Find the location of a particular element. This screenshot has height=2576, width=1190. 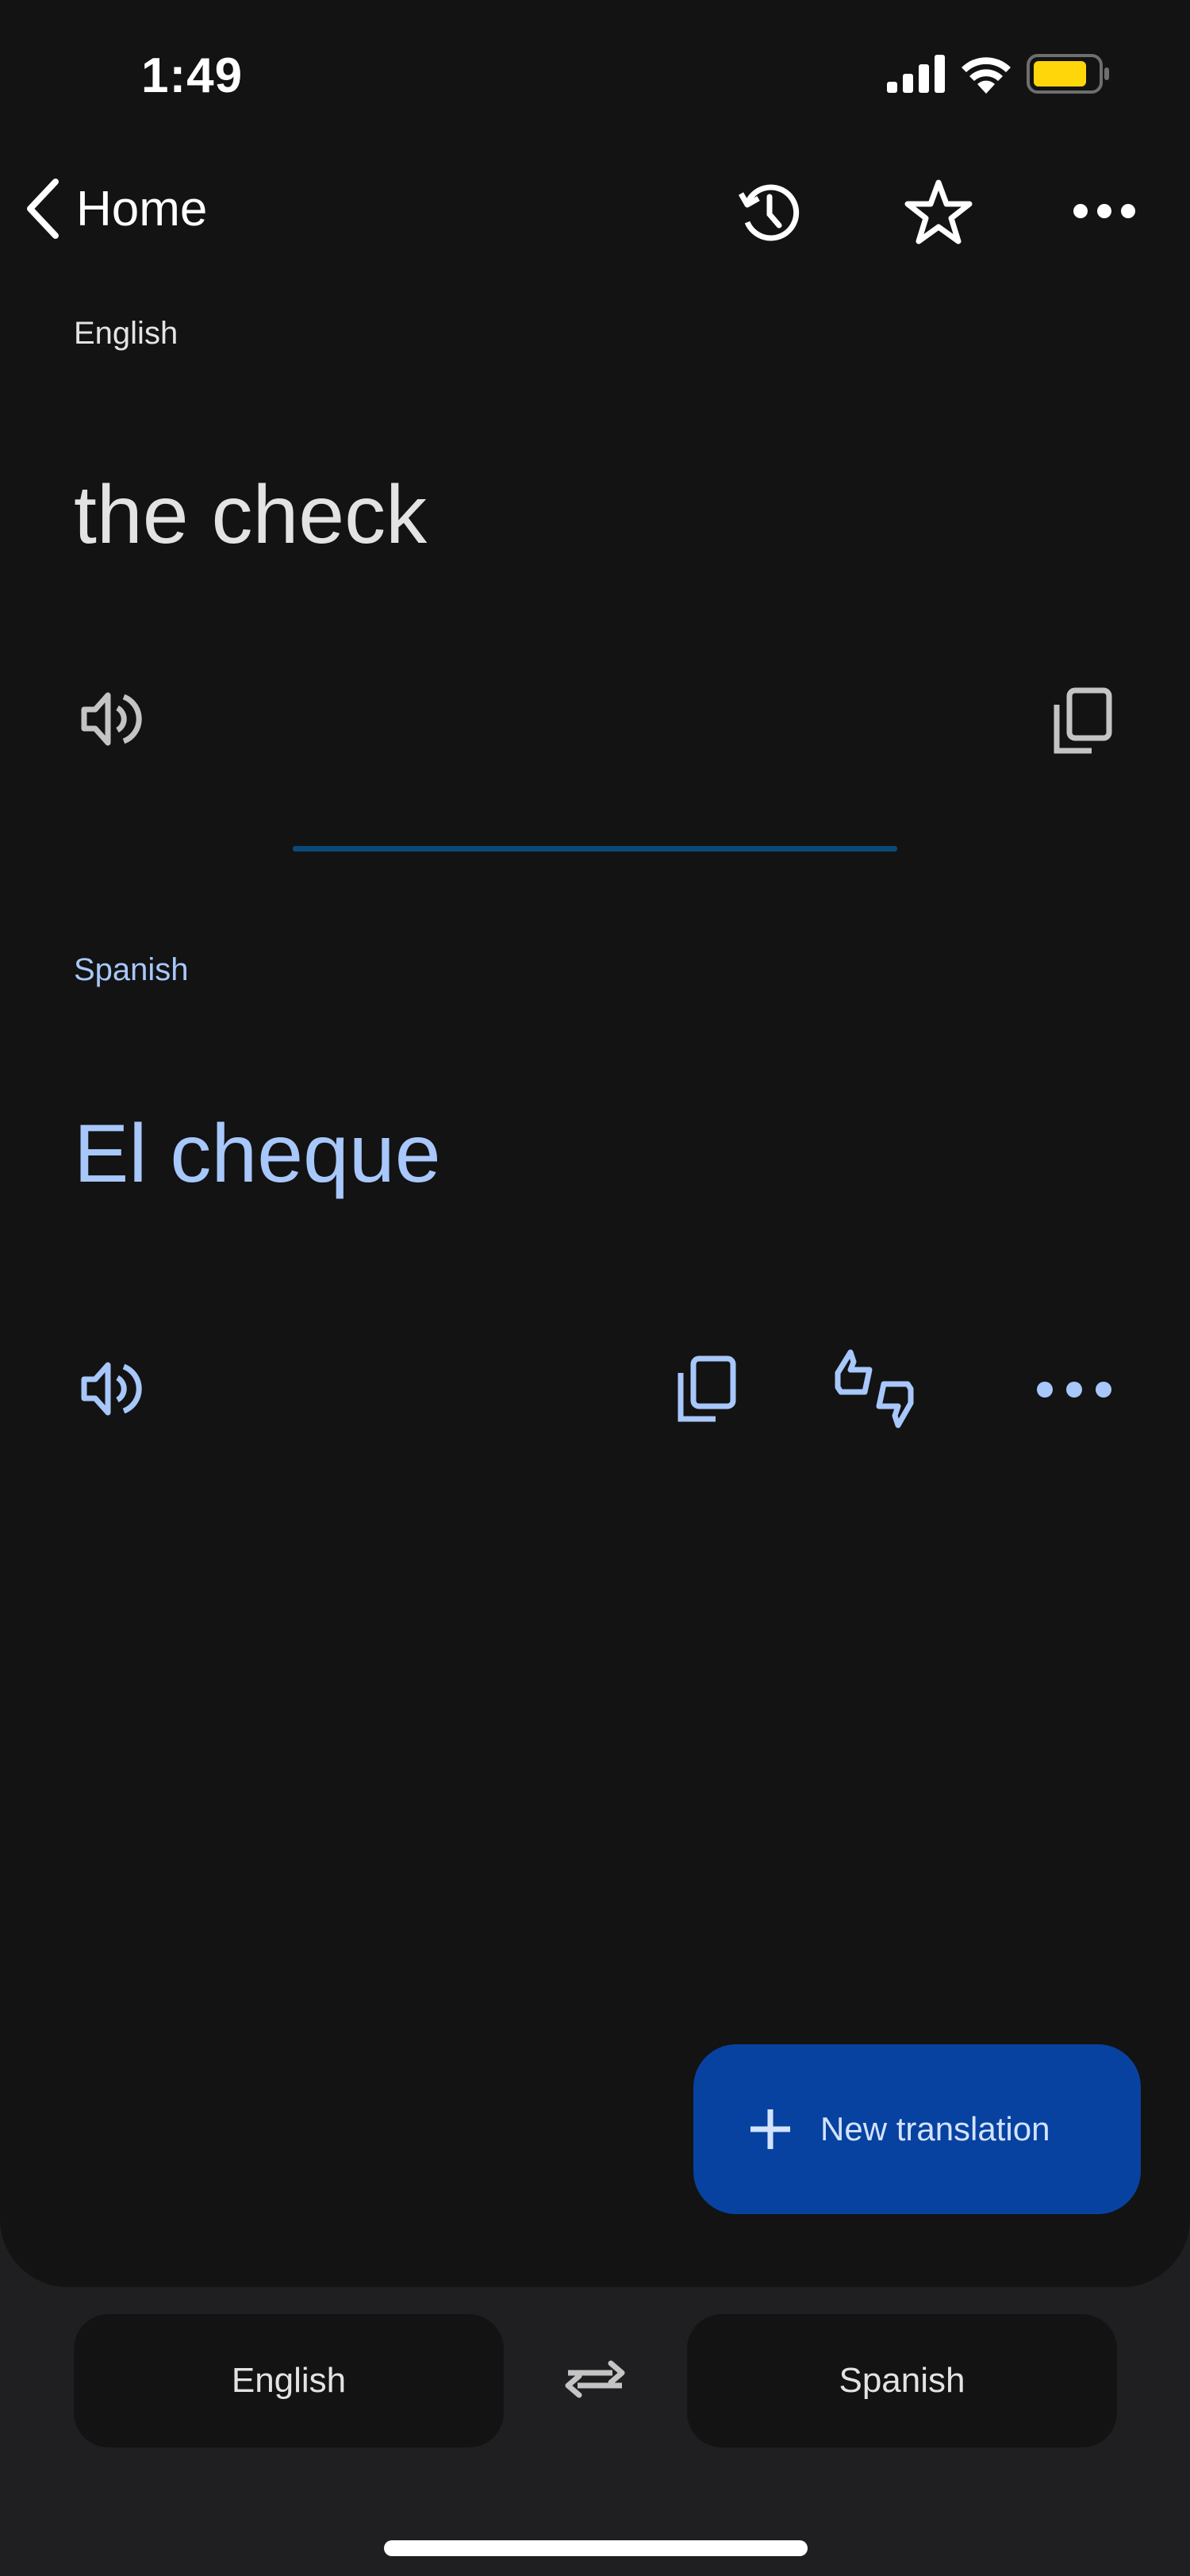

source-language-button: English is located at coordinates (289, 2380).